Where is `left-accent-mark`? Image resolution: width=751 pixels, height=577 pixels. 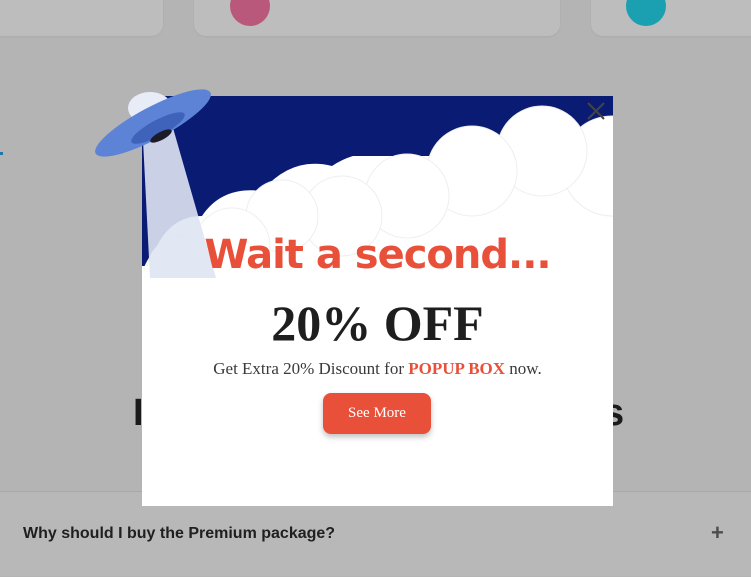
left-accent-mark is located at coordinates (1, 153).